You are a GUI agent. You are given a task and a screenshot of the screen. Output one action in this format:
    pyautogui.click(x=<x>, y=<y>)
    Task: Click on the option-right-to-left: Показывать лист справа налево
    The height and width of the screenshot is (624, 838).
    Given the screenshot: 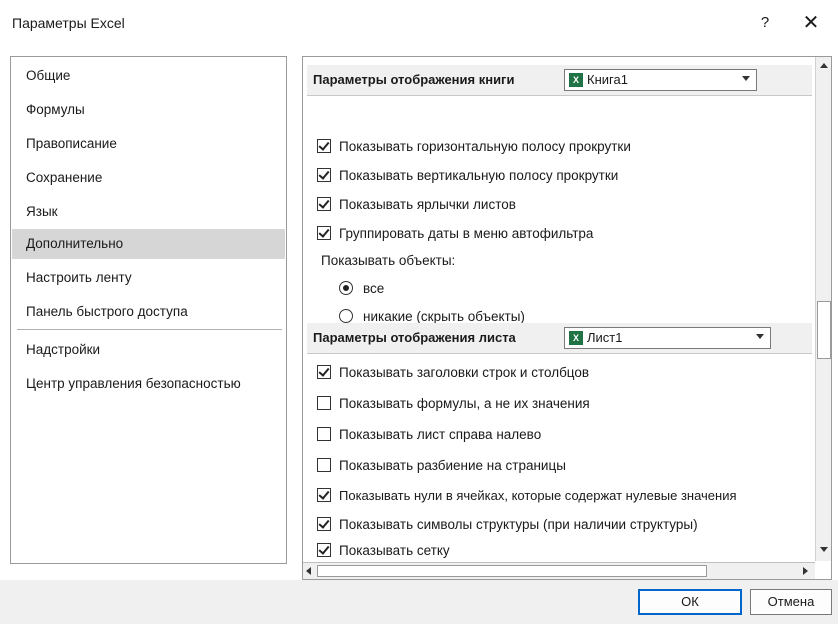 What is the action you would take?
    pyautogui.click(x=429, y=435)
    